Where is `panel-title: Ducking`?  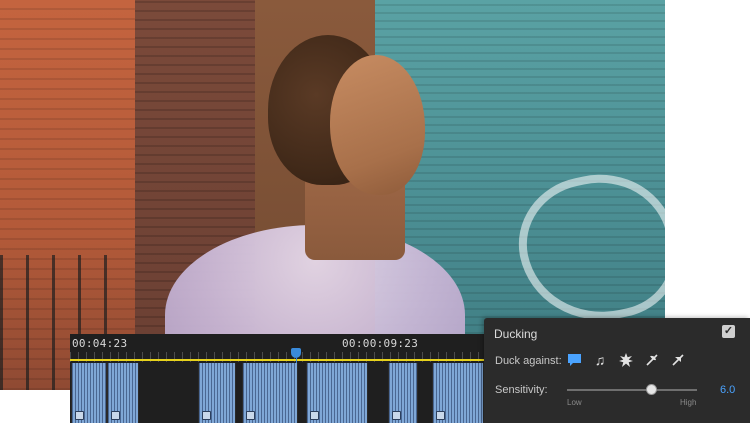
panel-title: Ducking is located at coordinates (516, 334).